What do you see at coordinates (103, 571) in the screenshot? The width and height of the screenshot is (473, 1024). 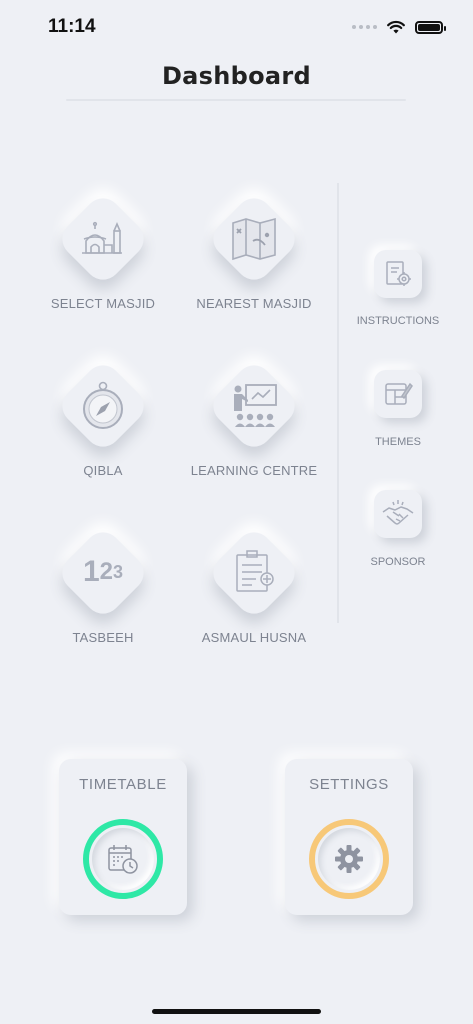 I see `counter-icon: 123` at bounding box center [103, 571].